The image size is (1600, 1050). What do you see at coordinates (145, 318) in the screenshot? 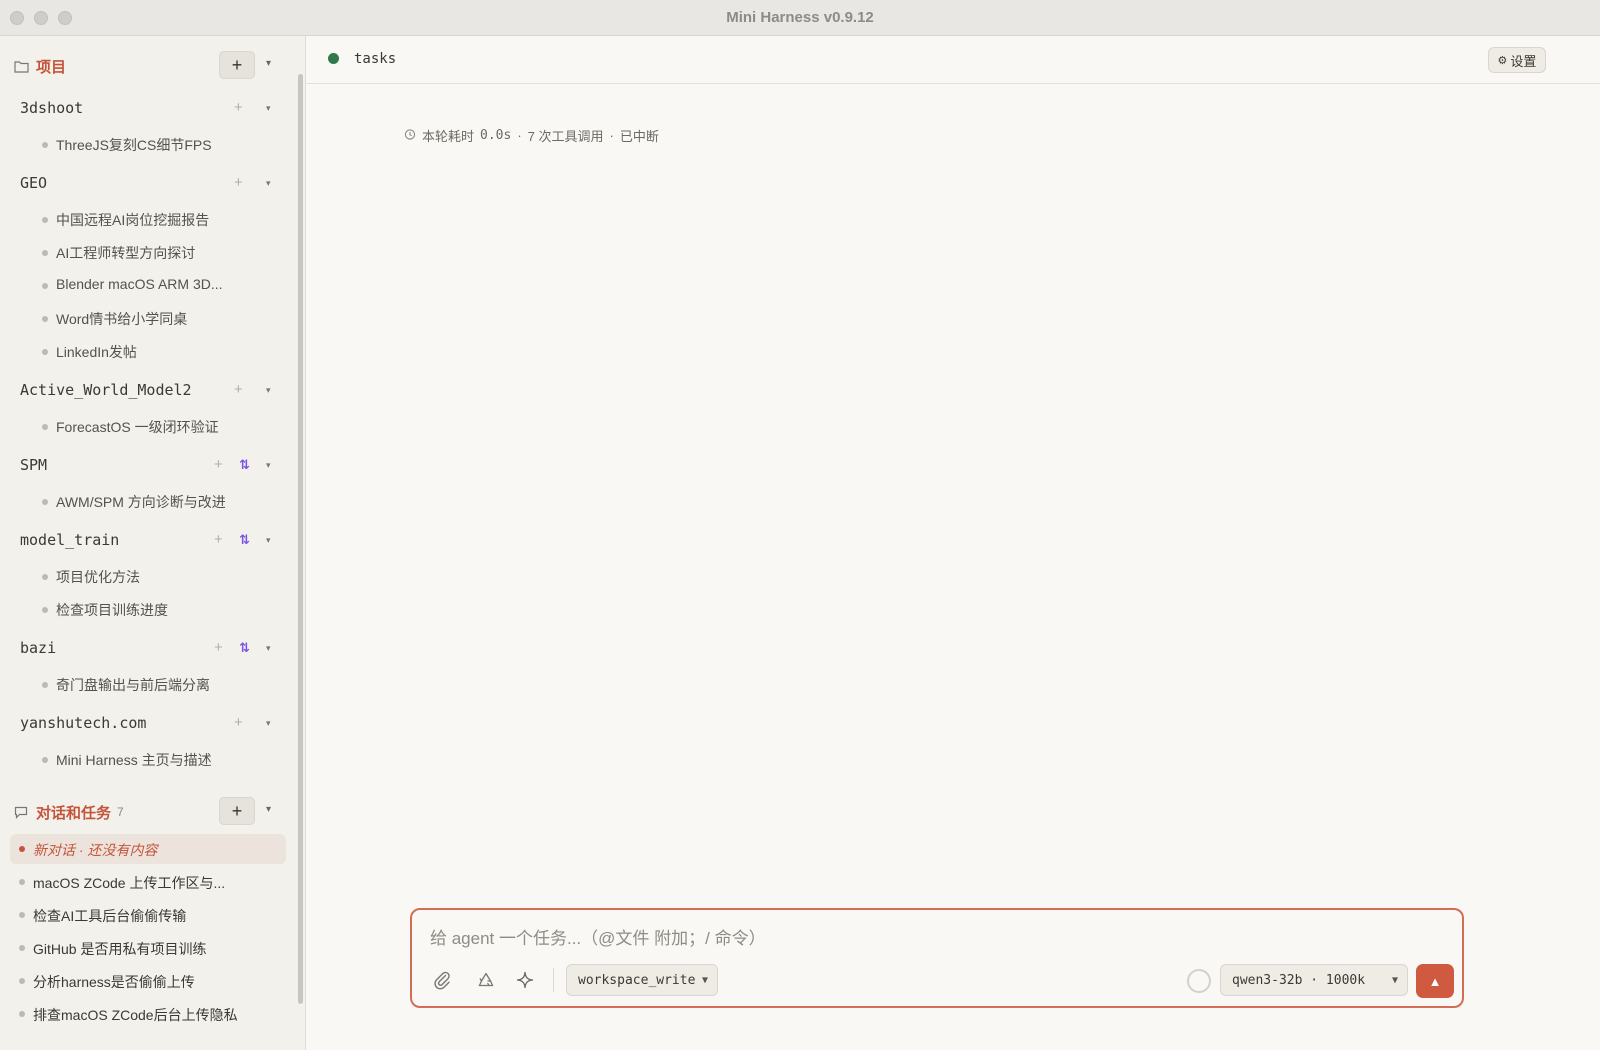
I see `thread-item: Word情书给小学同桌` at bounding box center [145, 318].